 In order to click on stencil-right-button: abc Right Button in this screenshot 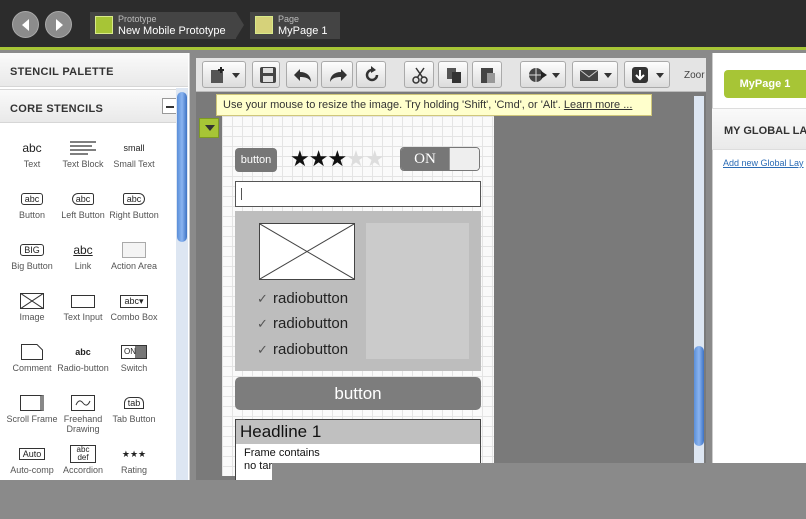, I will do `click(134, 213)`.